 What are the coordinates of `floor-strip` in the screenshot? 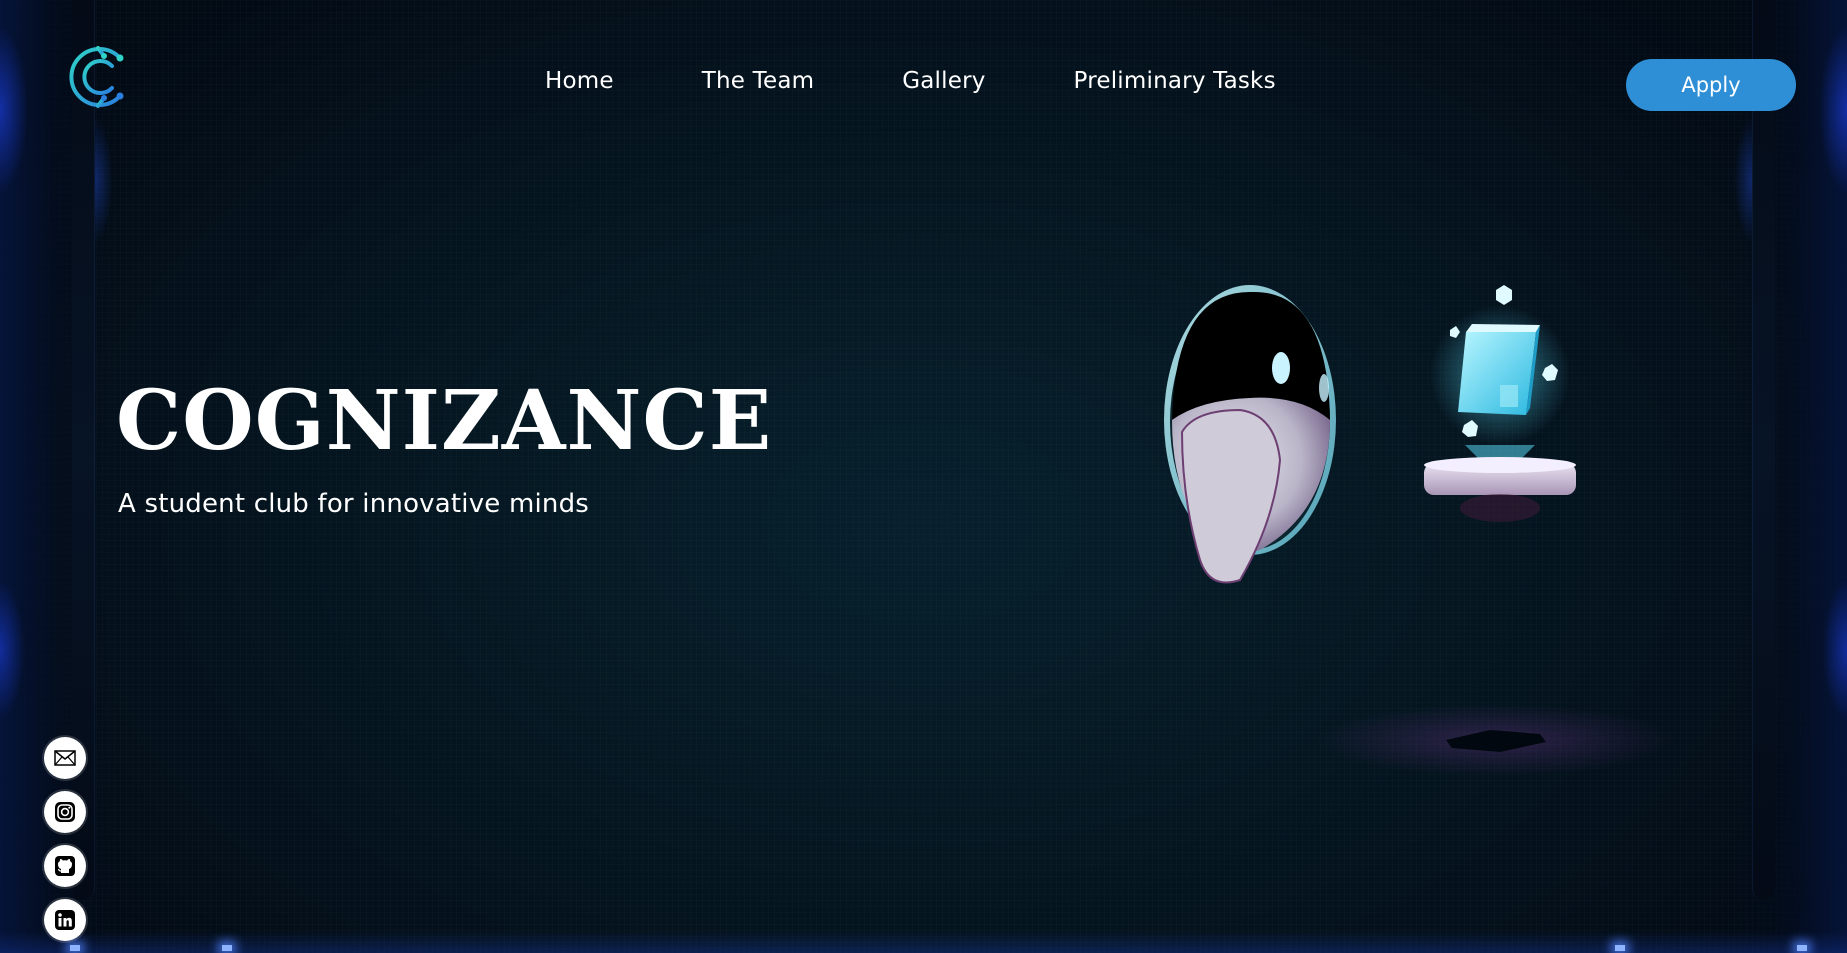 It's located at (923, 942).